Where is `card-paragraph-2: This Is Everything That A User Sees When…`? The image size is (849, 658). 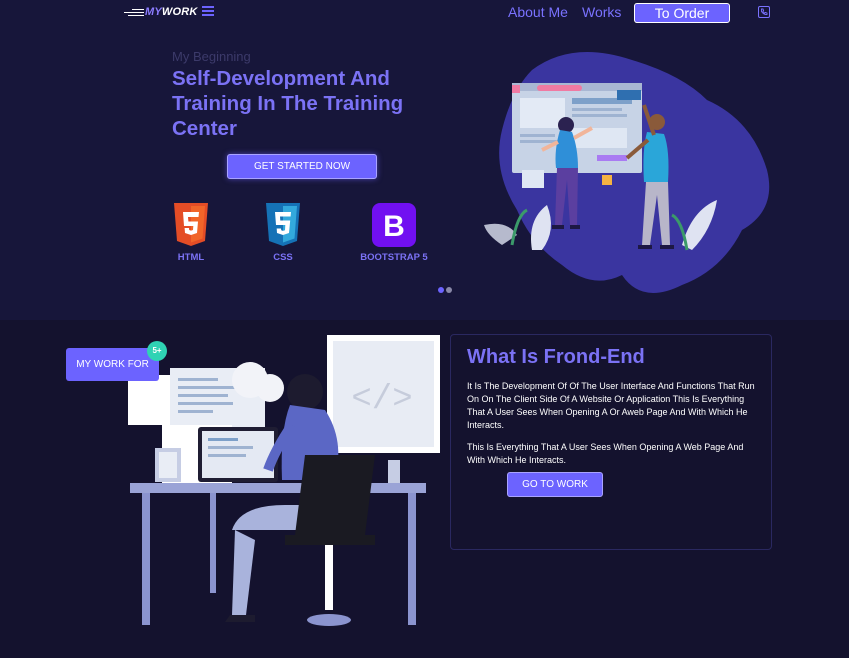 card-paragraph-2: This Is Everything That A User Sees When… is located at coordinates (605, 453).